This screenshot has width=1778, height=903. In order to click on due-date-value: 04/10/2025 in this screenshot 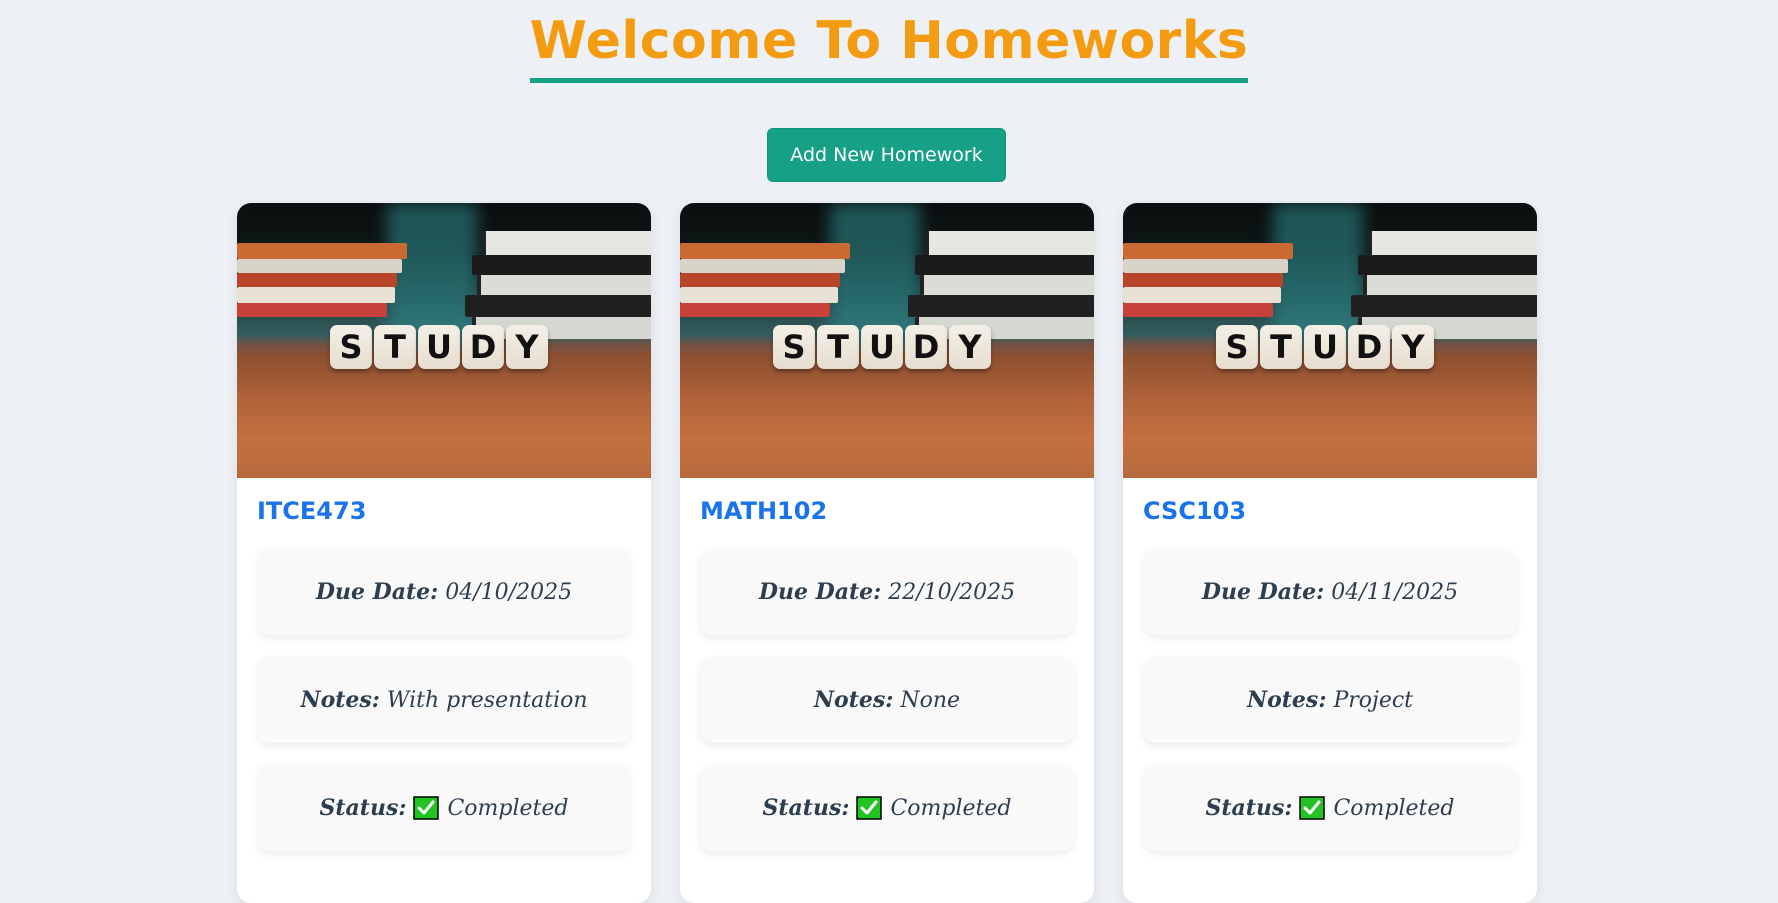, I will do `click(509, 592)`.